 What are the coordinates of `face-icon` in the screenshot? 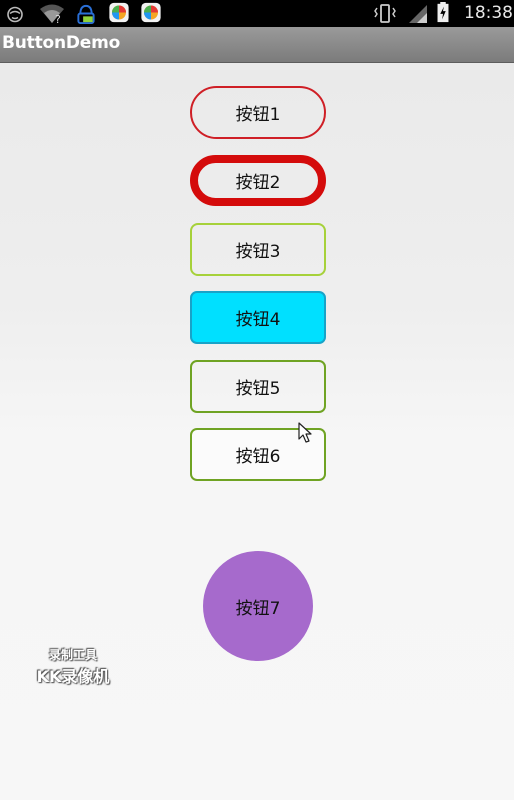 It's located at (15, 14).